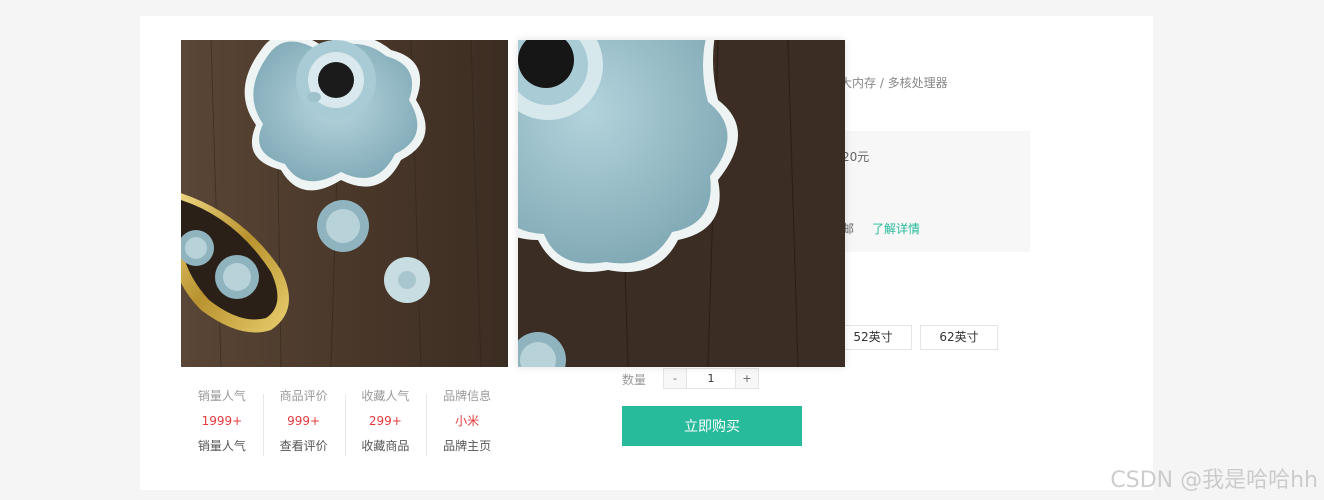  I want to click on stat-reviews: 商品评价 999+ 查看评价, so click(303, 422).